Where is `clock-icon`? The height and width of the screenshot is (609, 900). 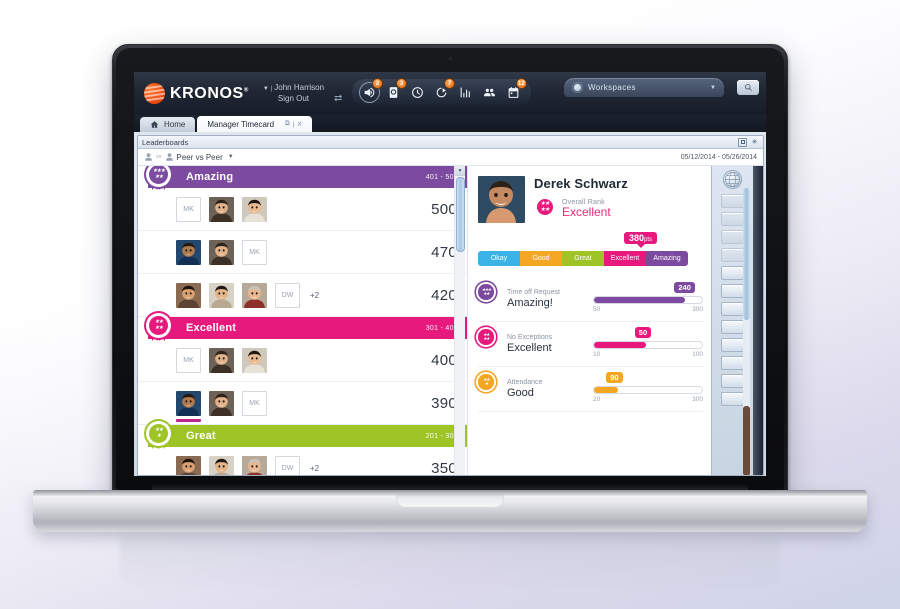
clock-icon is located at coordinates (417, 92).